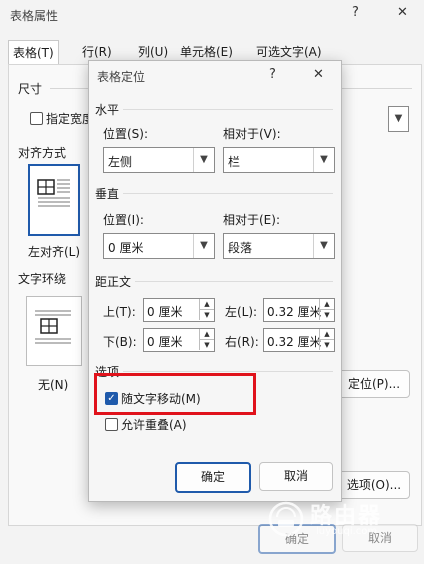 Image resolution: width=424 pixels, height=564 pixels. What do you see at coordinates (53, 327) in the screenshot?
I see `table-no-wrap-icon` at bounding box center [53, 327].